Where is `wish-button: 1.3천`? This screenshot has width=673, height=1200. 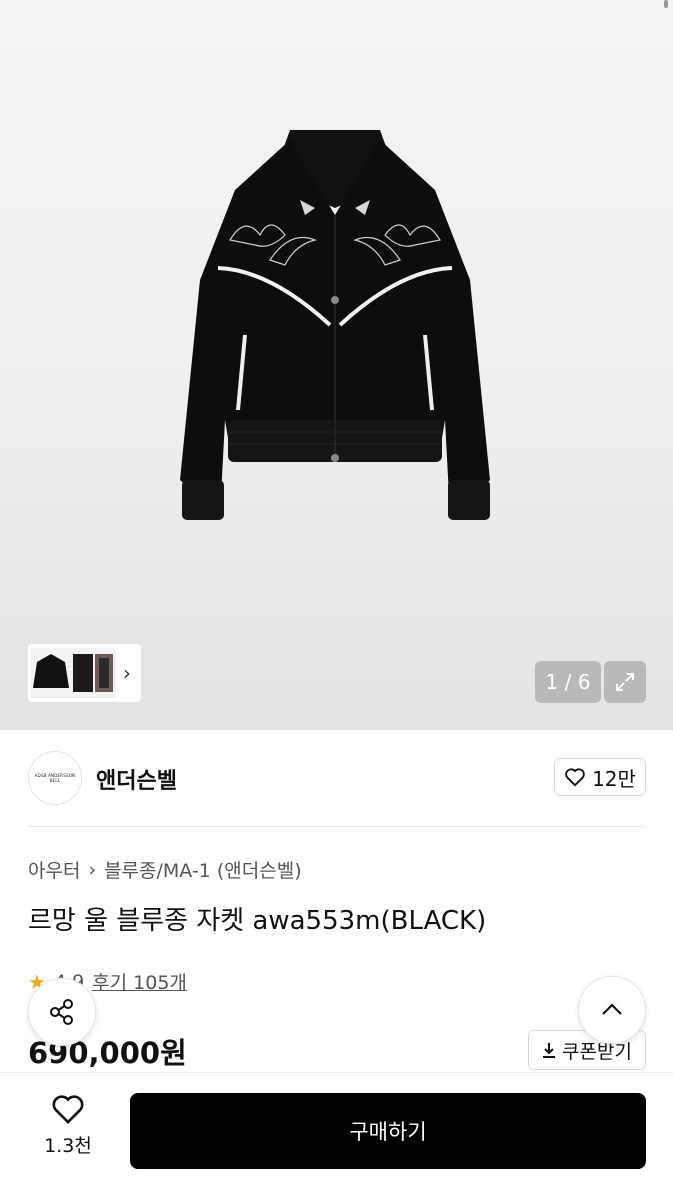 wish-button: 1.3천 is located at coordinates (68, 1125).